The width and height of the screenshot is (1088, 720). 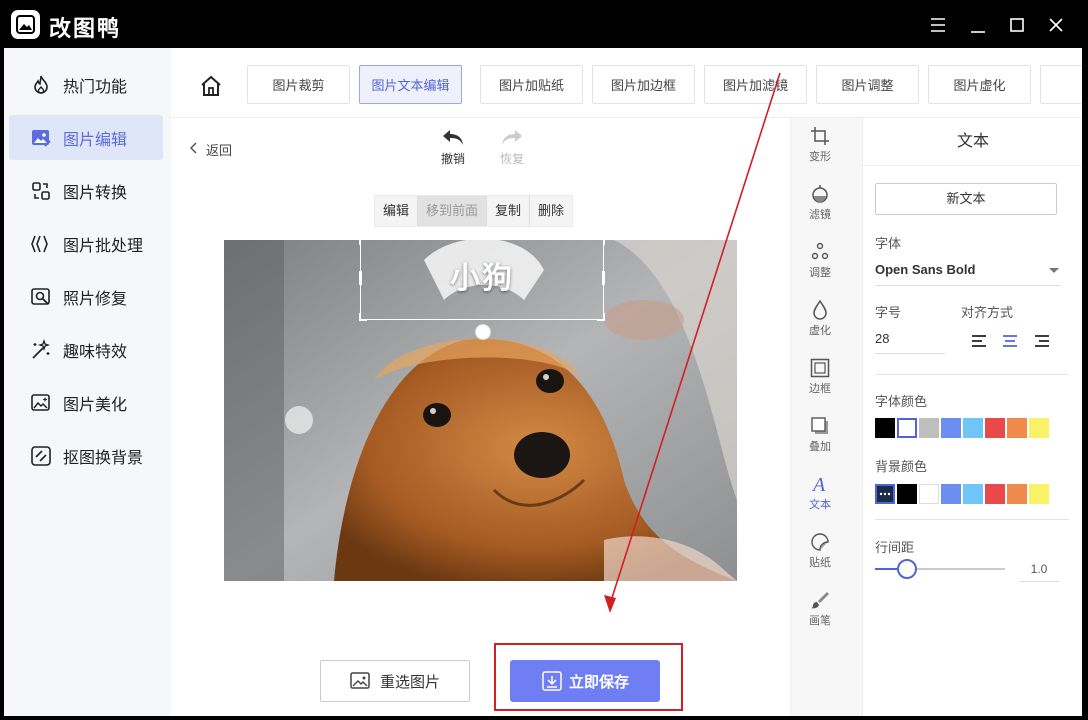 I want to click on align-right-icon, so click(x=1042, y=341).